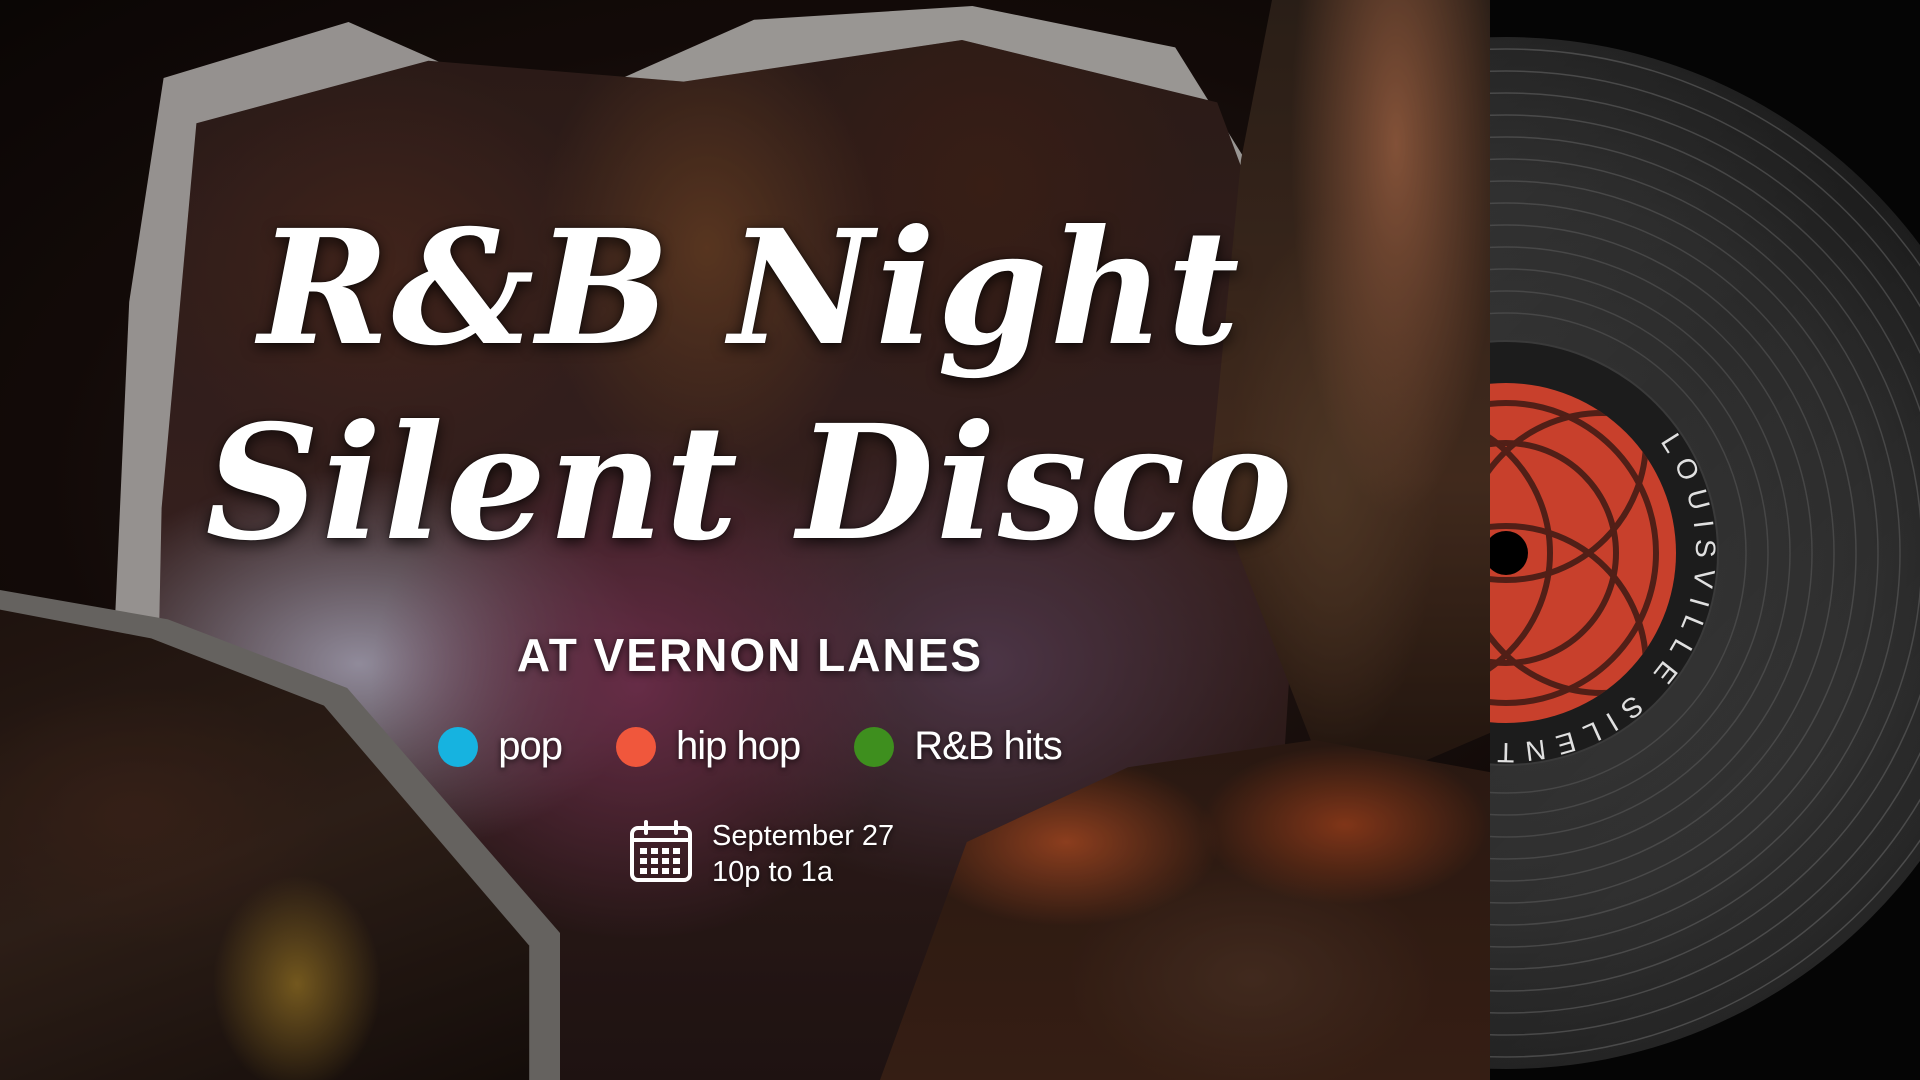  What do you see at coordinates (803, 836) in the screenshot?
I see `event-date: September 27` at bounding box center [803, 836].